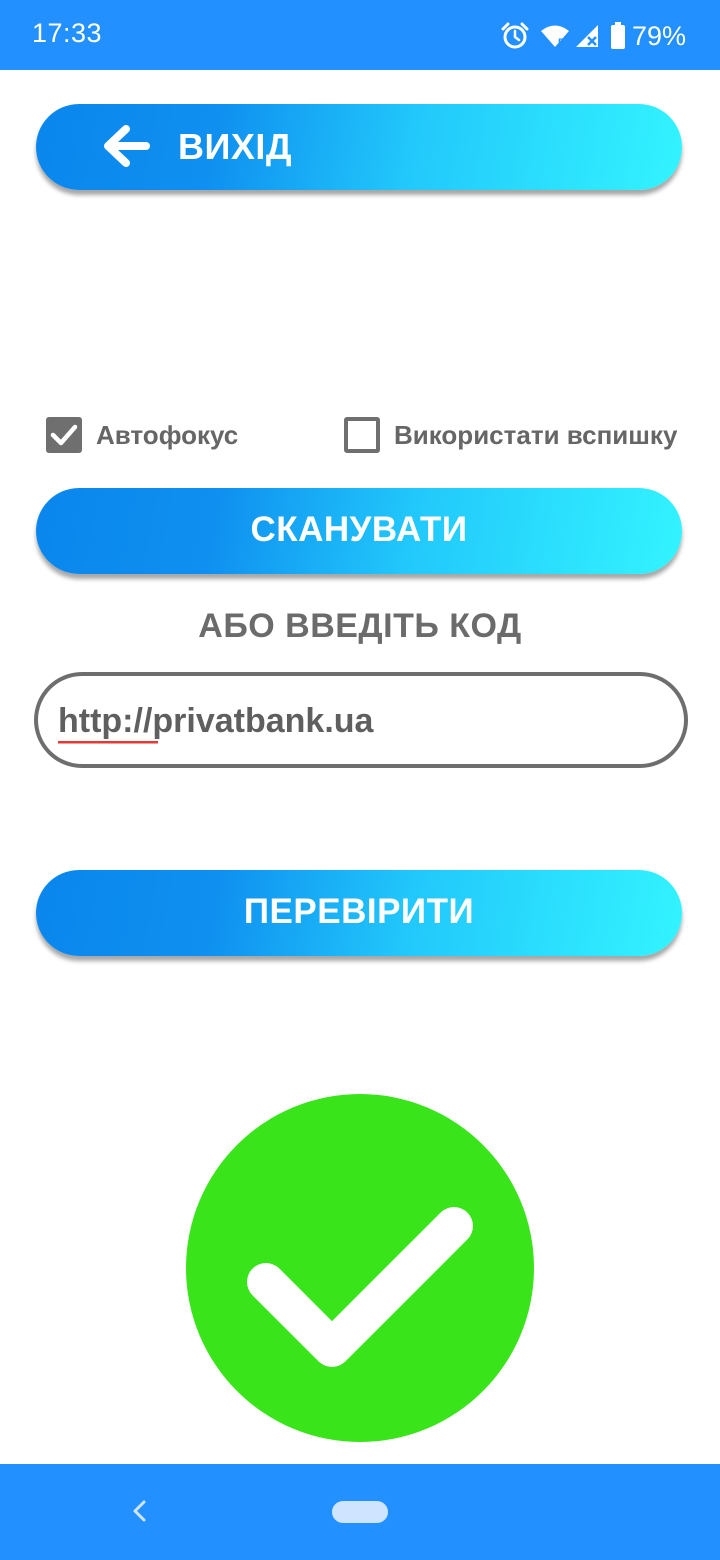 This screenshot has height=1560, width=720. Describe the element at coordinates (126, 148) in the screenshot. I see `arrow-left-icon` at that location.